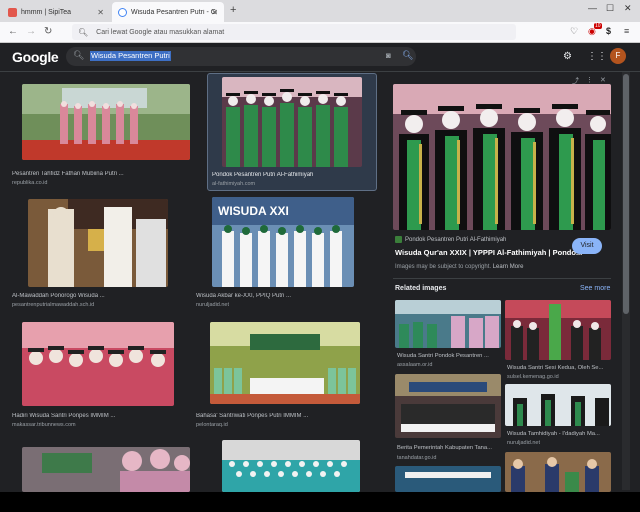  Describe the element at coordinates (533, 377) in the screenshot. I see `related-source: sulsel.kemenag.go.id` at that location.